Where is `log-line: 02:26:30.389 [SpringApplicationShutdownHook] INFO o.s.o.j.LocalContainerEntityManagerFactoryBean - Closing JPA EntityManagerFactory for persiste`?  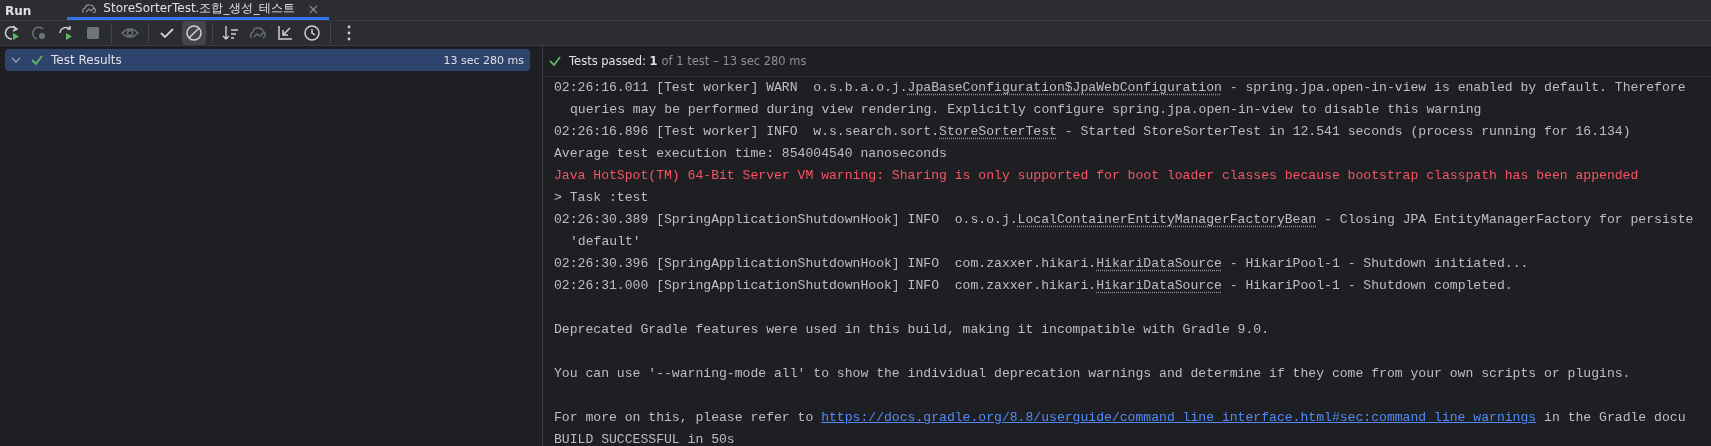 log-line: 02:26:30.389 [SpringApplicationShutdownHook] INFO o.s.o.j.LocalContainerEntityManagerFactoryBean - Closing JPA EntityManagerFactory for persiste is located at coordinates (1124, 220).